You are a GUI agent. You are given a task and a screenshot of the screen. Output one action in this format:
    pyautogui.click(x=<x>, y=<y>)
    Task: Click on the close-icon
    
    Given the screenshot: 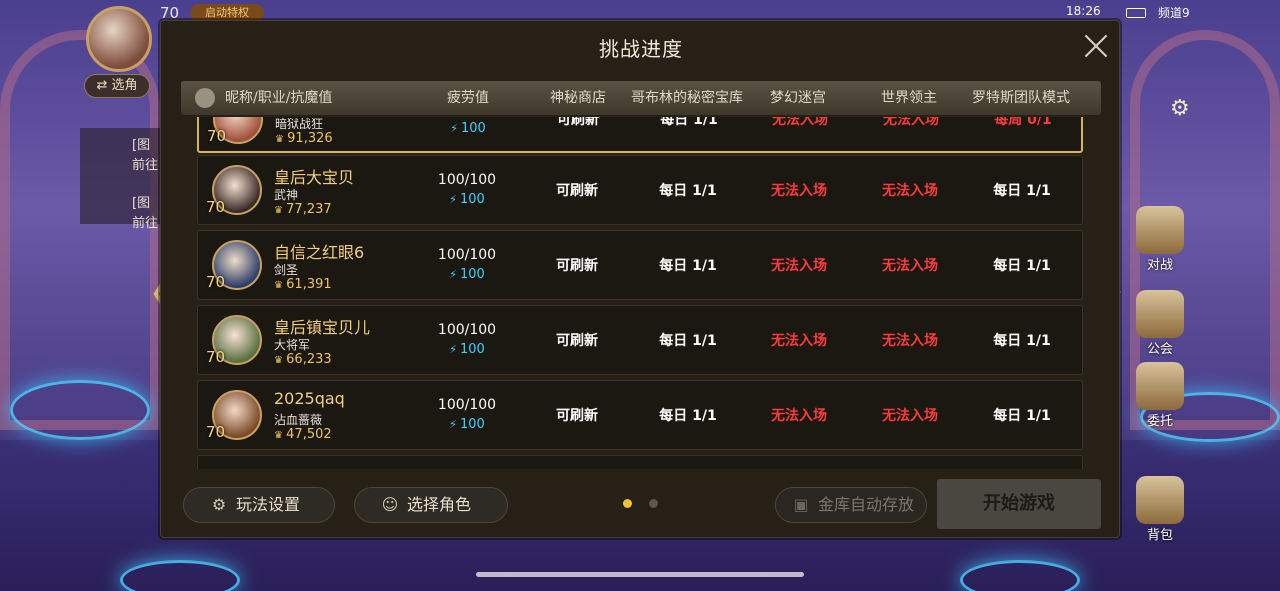 What is the action you would take?
    pyautogui.click(x=1096, y=46)
    